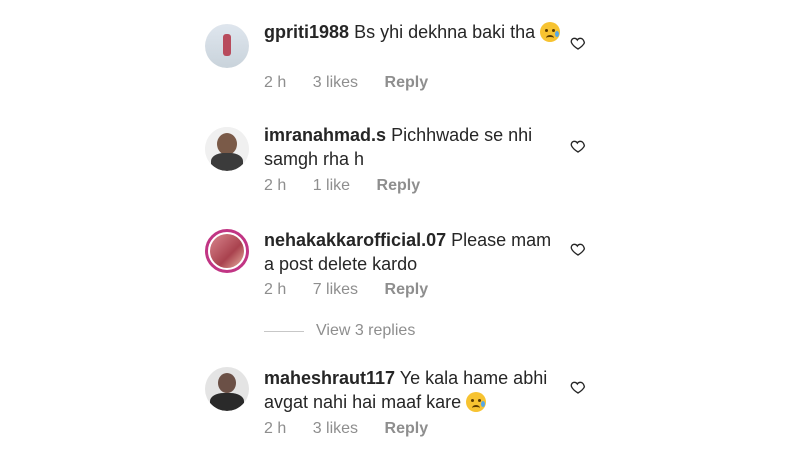  I want to click on comment-meta: 2 h 7 likes Reply, so click(357, 290).